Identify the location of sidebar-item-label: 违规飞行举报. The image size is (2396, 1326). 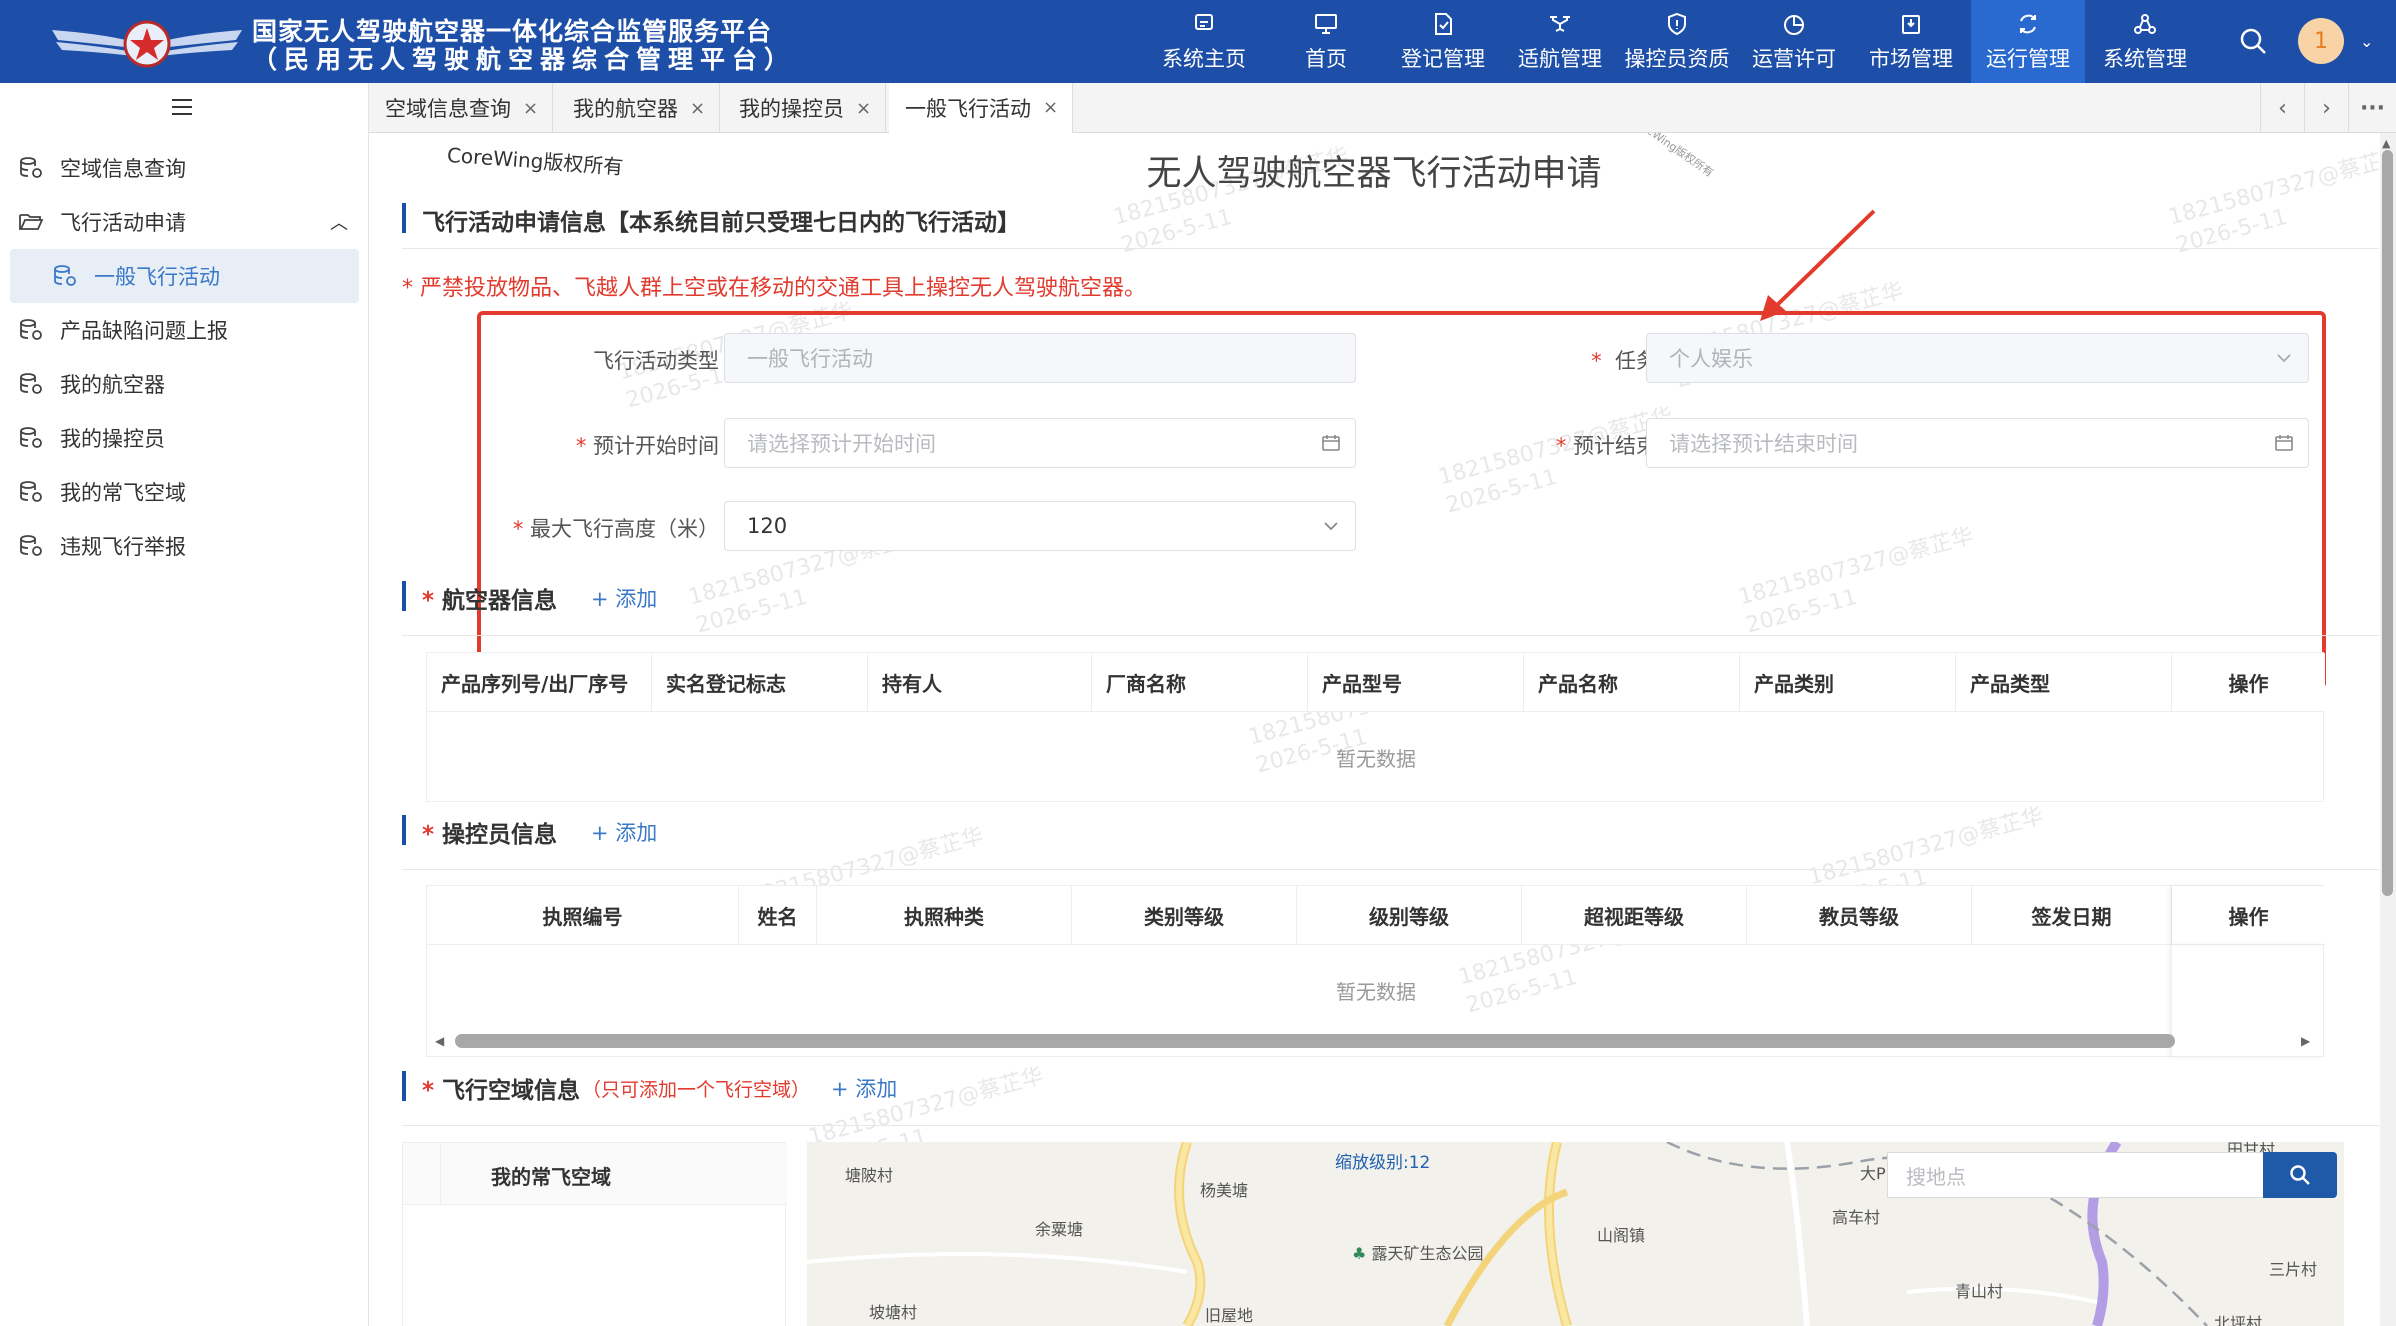
(123, 547).